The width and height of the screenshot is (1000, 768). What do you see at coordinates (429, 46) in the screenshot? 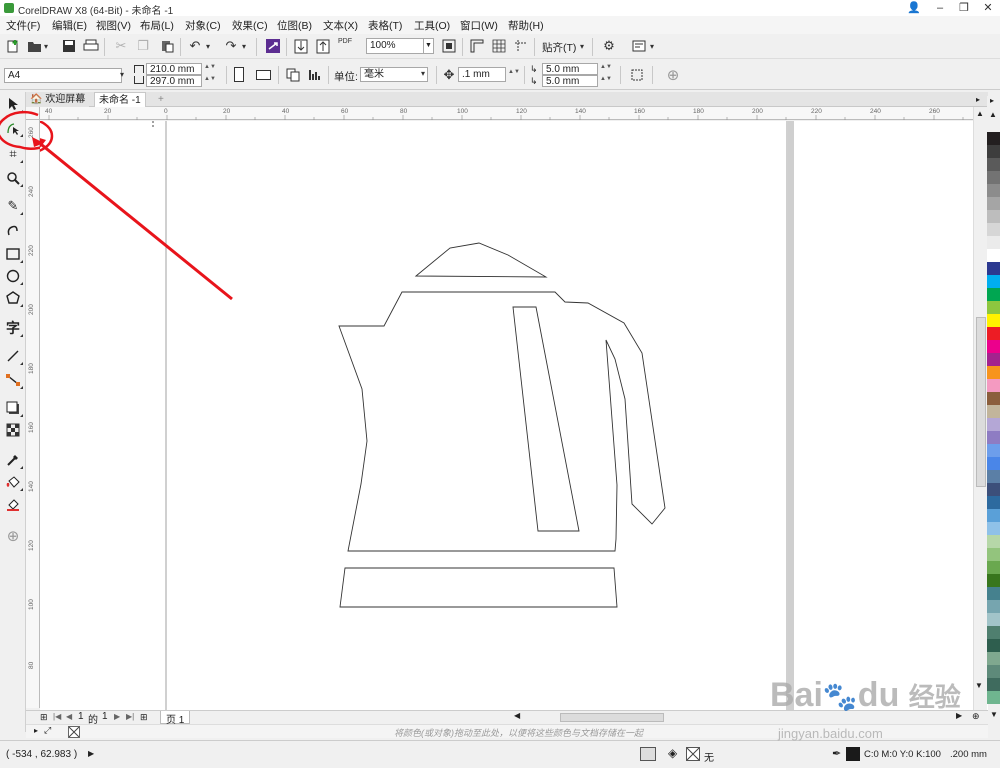
I see `zoom-dropdown-icon: ▼` at bounding box center [429, 46].